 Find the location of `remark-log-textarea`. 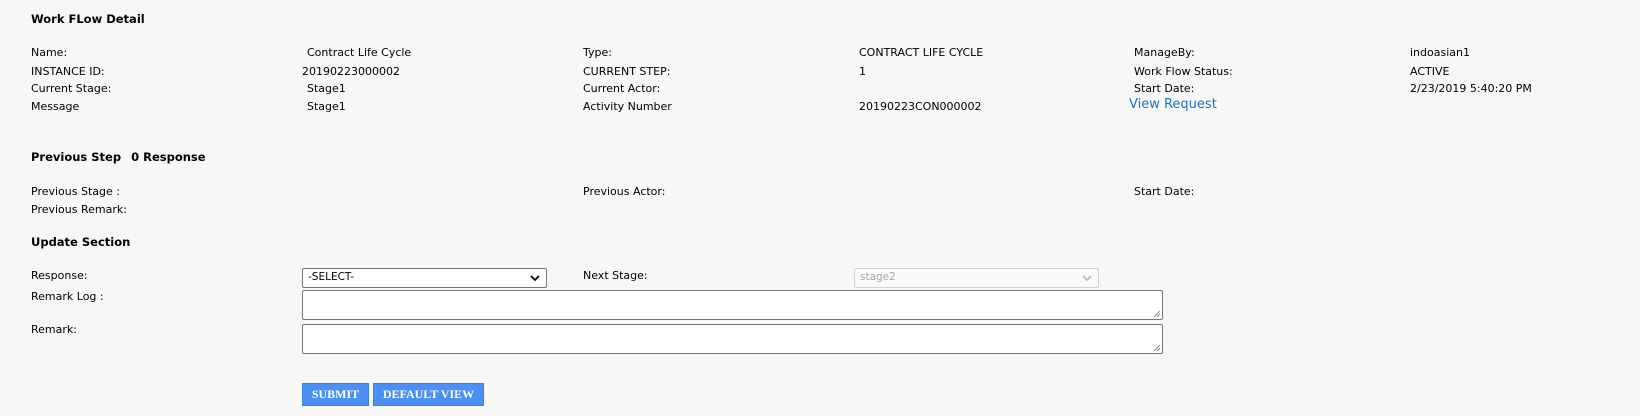

remark-log-textarea is located at coordinates (732, 305).